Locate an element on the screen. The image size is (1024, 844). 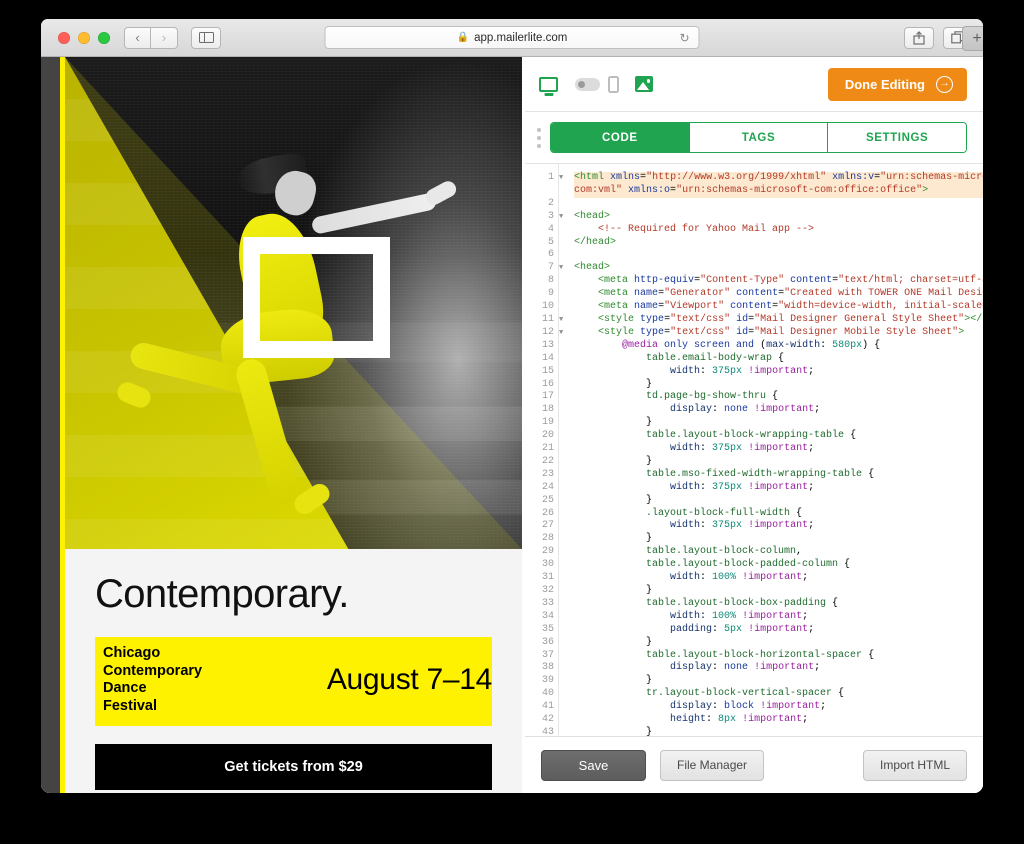
line-number: 34 is located at coordinates (547, 616).